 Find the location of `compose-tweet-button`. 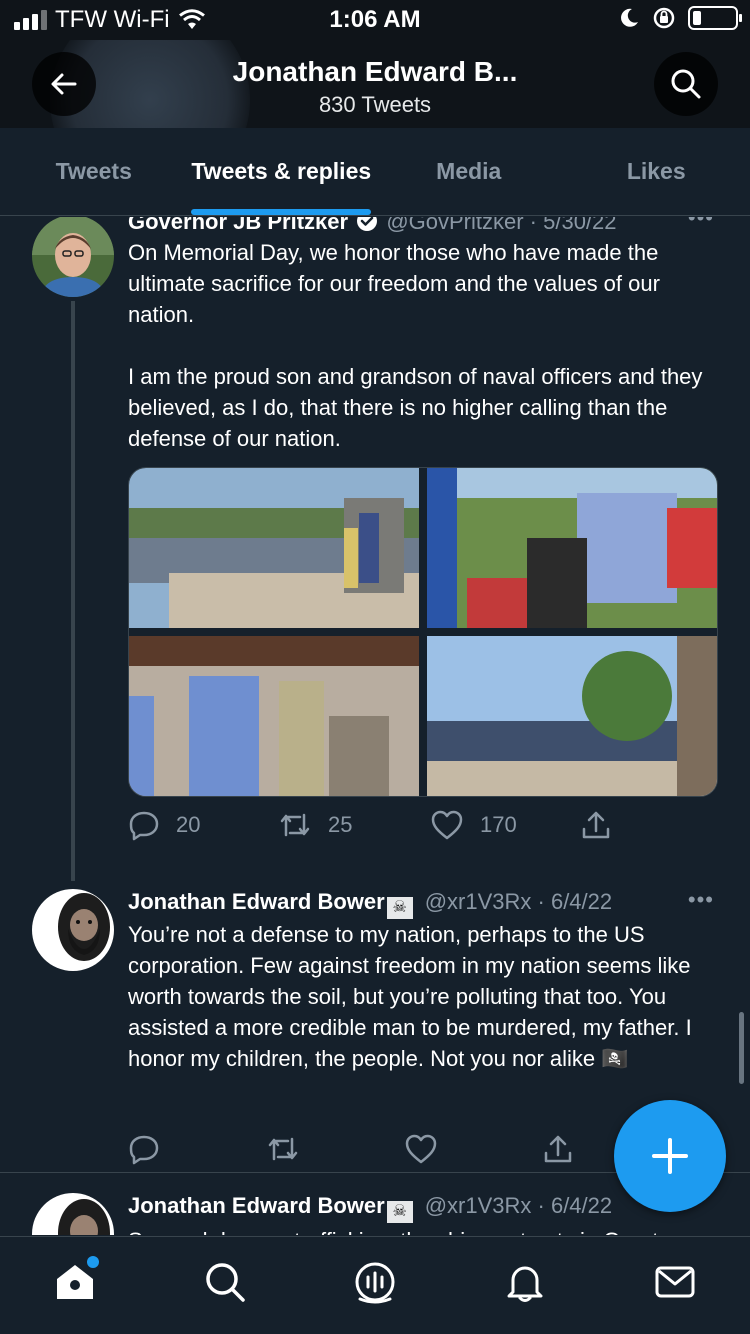

compose-tweet-button is located at coordinates (670, 1156).